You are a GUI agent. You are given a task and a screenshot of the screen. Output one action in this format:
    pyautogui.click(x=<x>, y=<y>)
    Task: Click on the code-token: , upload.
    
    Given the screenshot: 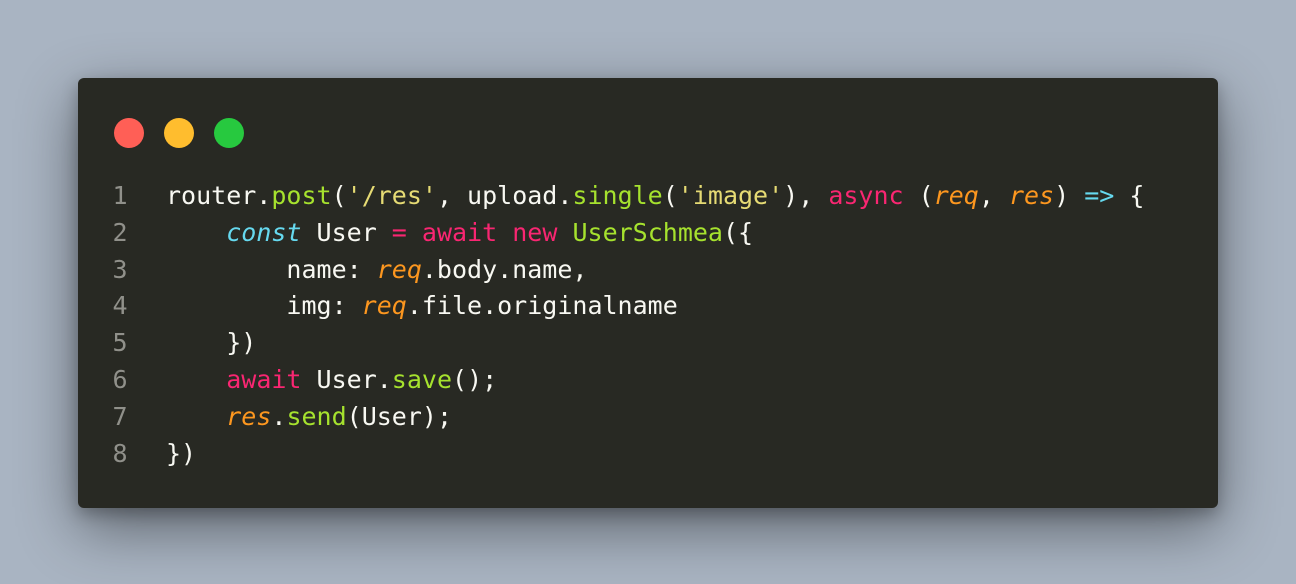 What is the action you would take?
    pyautogui.click(x=504, y=195)
    